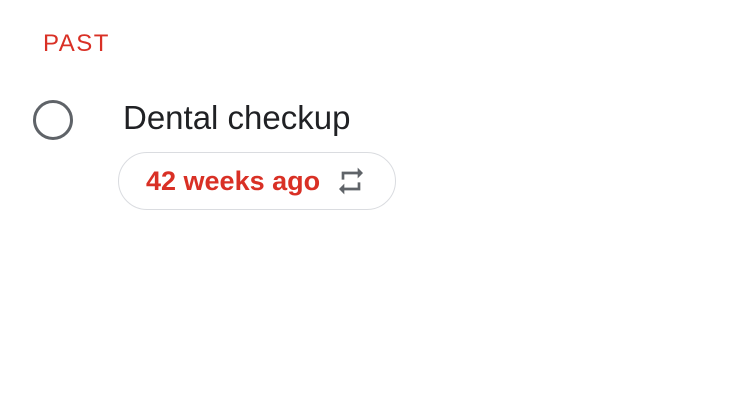 Image resolution: width=734 pixels, height=398 pixels. I want to click on task-complete-checkbox, so click(53, 120).